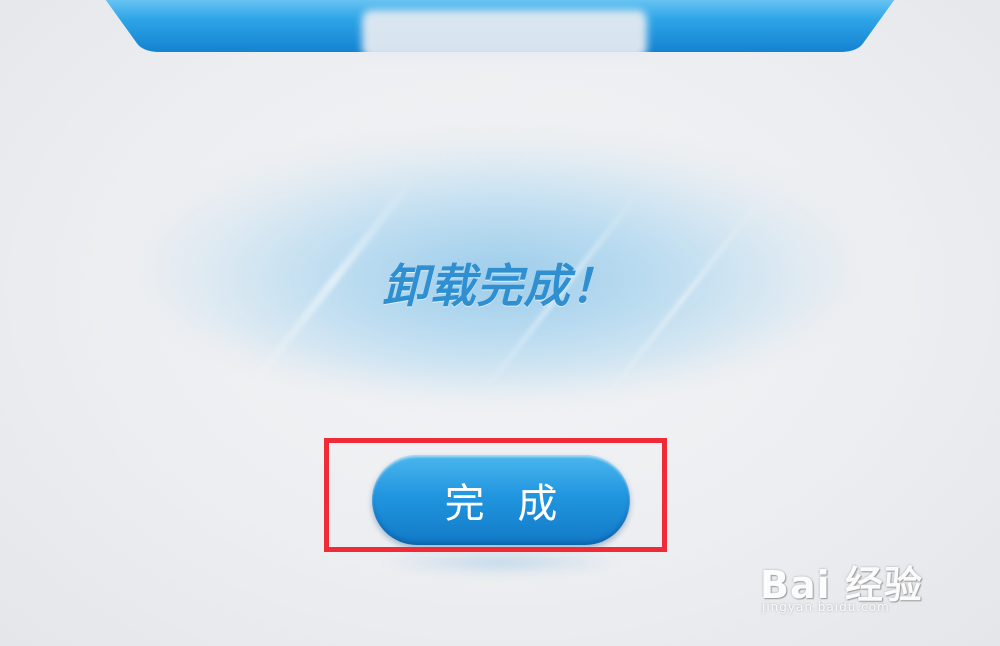  Describe the element at coordinates (504, 34) in the screenshot. I see `blurred-title` at that location.